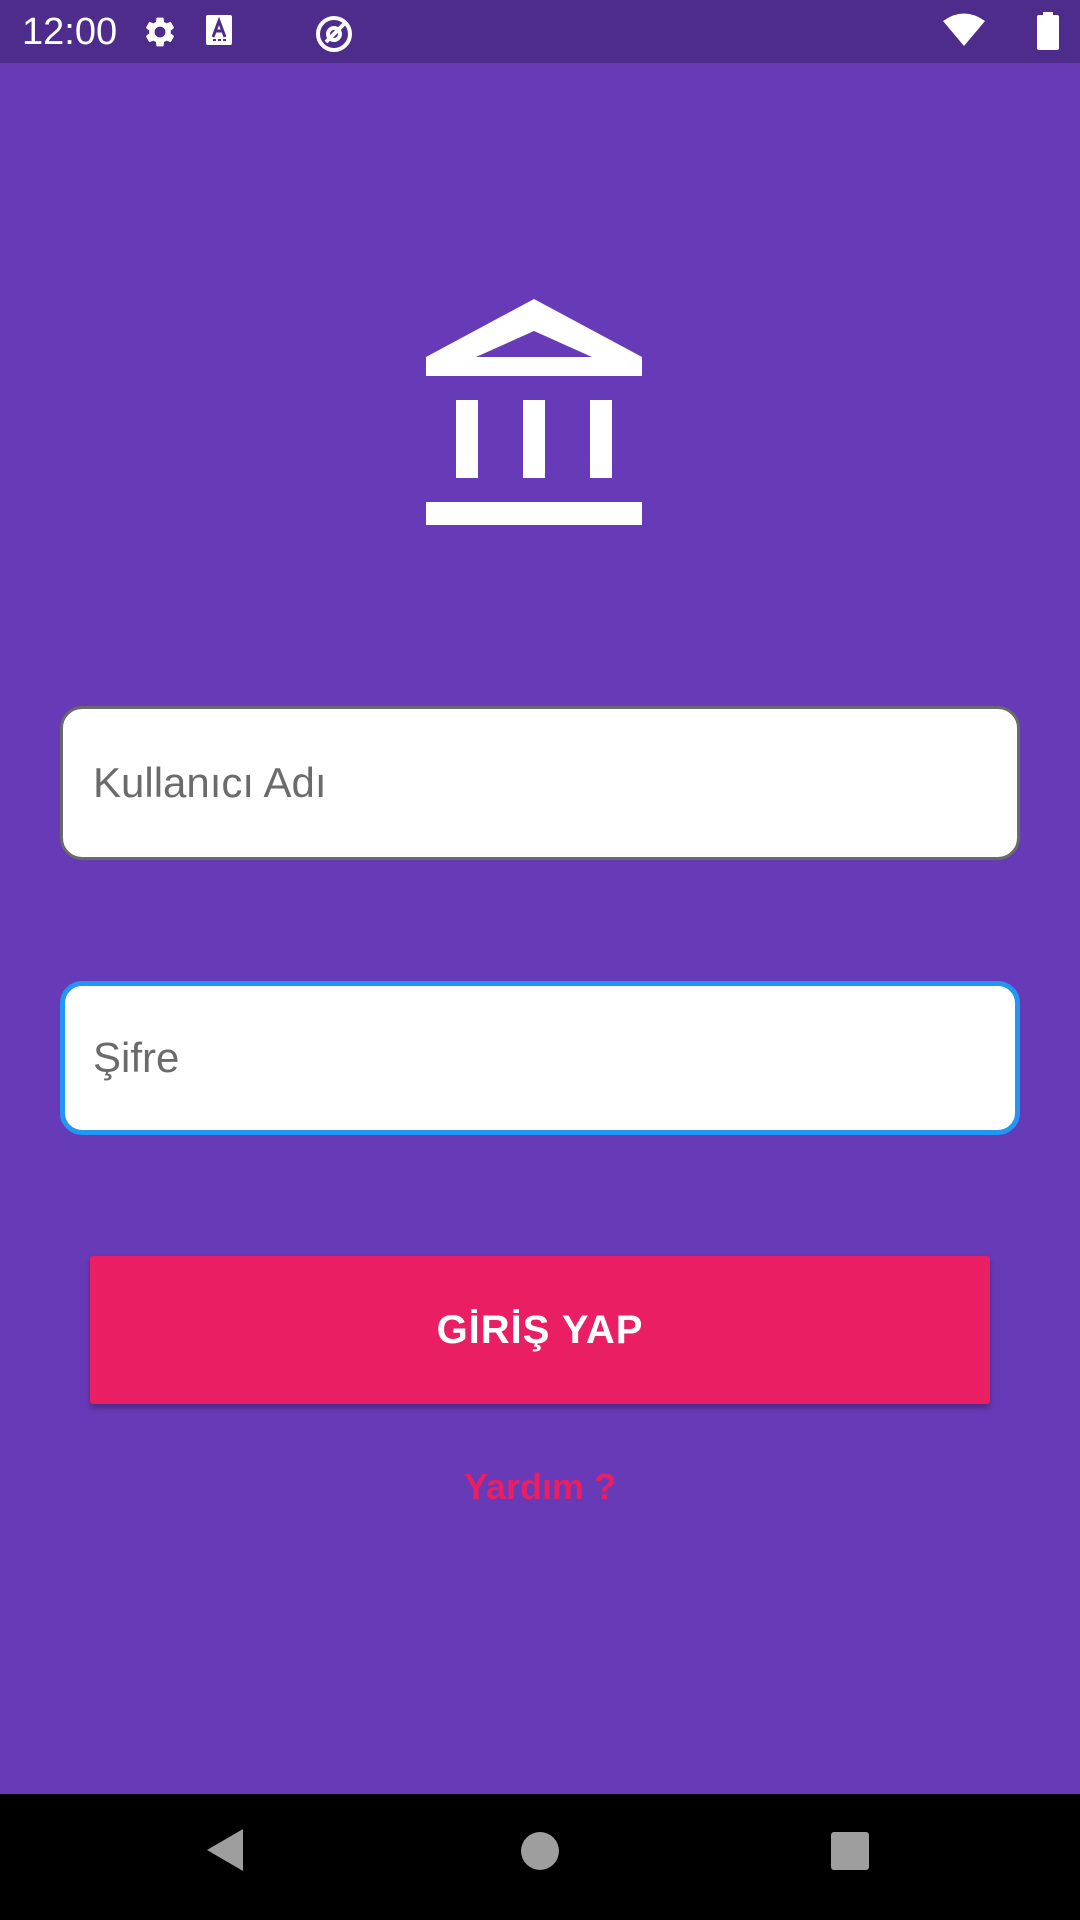 The height and width of the screenshot is (1920, 1080). I want to click on help-link: Yardım ?, so click(540, 1487).